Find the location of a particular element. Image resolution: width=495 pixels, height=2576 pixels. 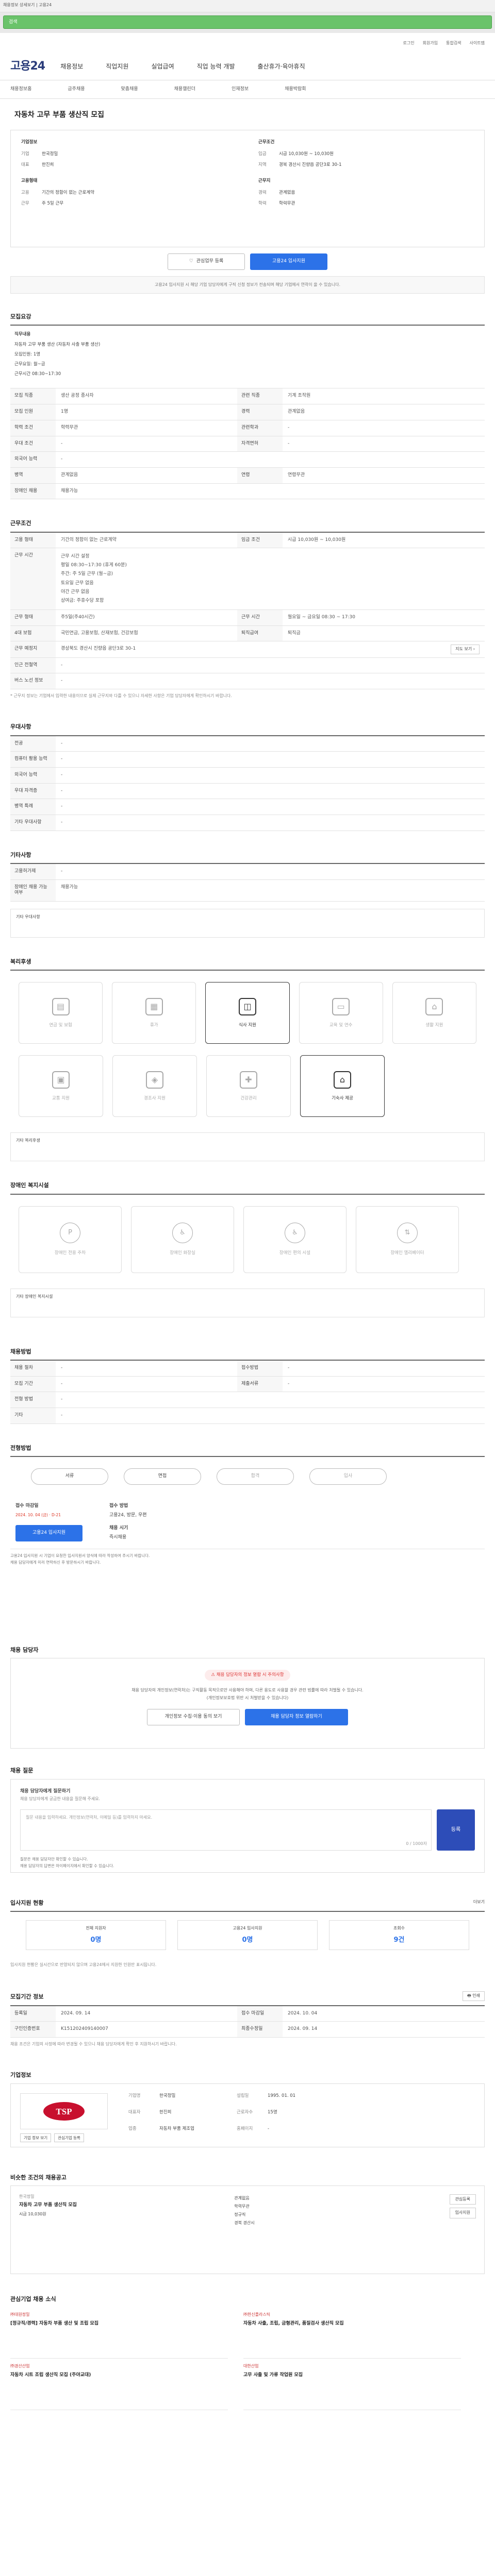

recruit-row: 병역 관계없음 연령 연령무관 is located at coordinates (247, 475).